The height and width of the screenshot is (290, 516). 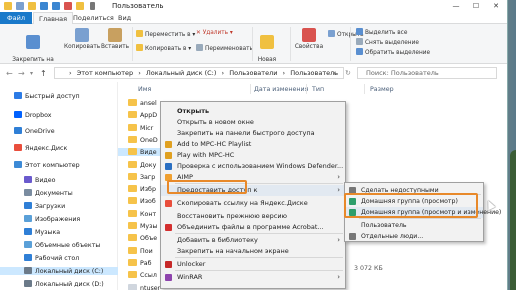 I want to click on tab-file: Файл, so click(x=16, y=18).